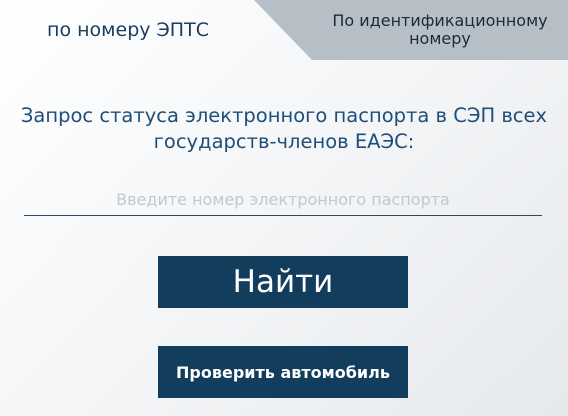 The width and height of the screenshot is (568, 416). I want to click on tab-by-epts-number-label: по номеру ЭПТС, so click(128, 30).